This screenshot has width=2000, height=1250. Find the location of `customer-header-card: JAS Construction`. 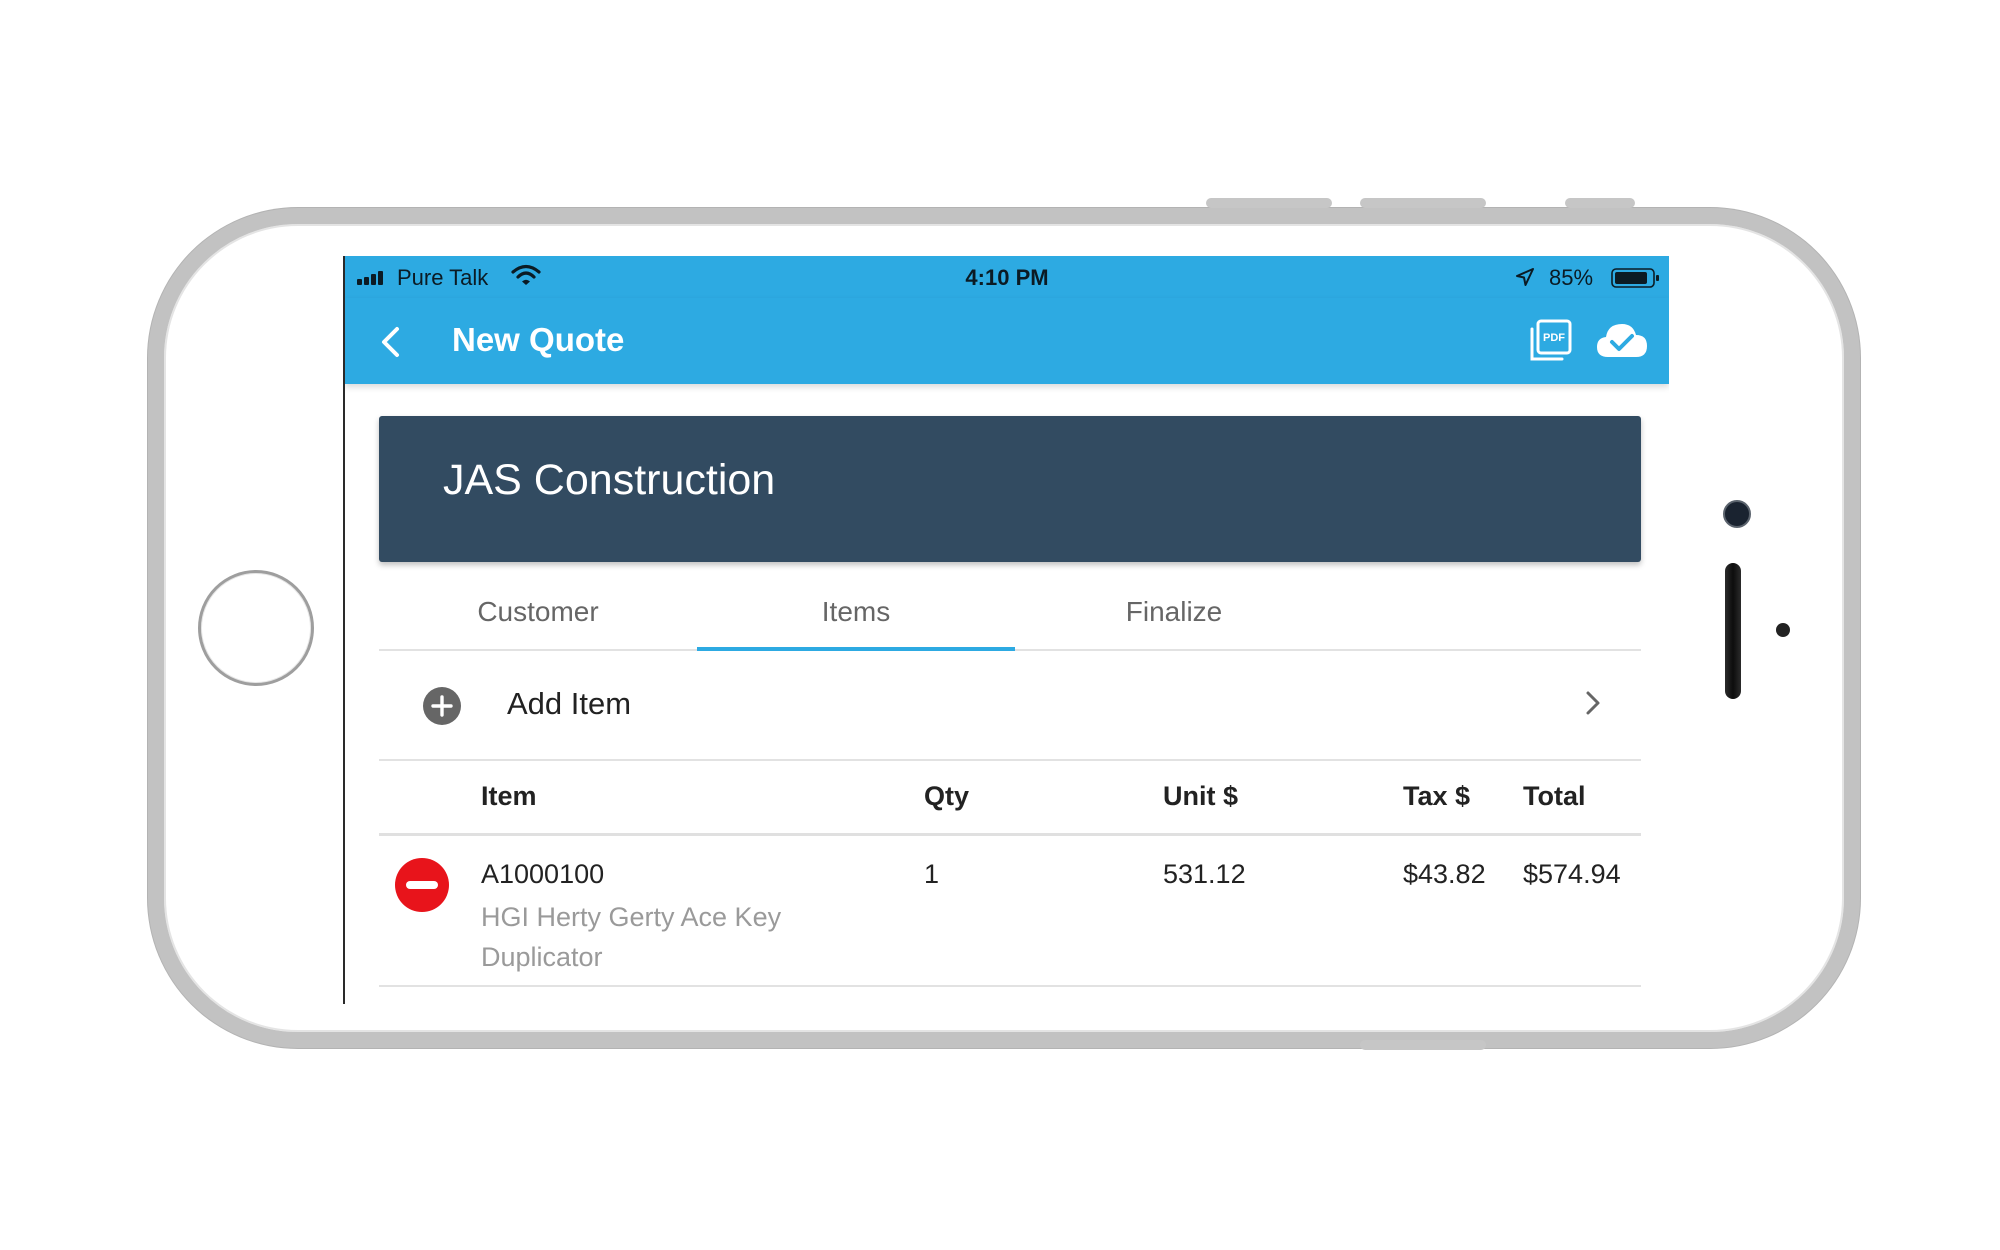

customer-header-card: JAS Construction is located at coordinates (1010, 489).